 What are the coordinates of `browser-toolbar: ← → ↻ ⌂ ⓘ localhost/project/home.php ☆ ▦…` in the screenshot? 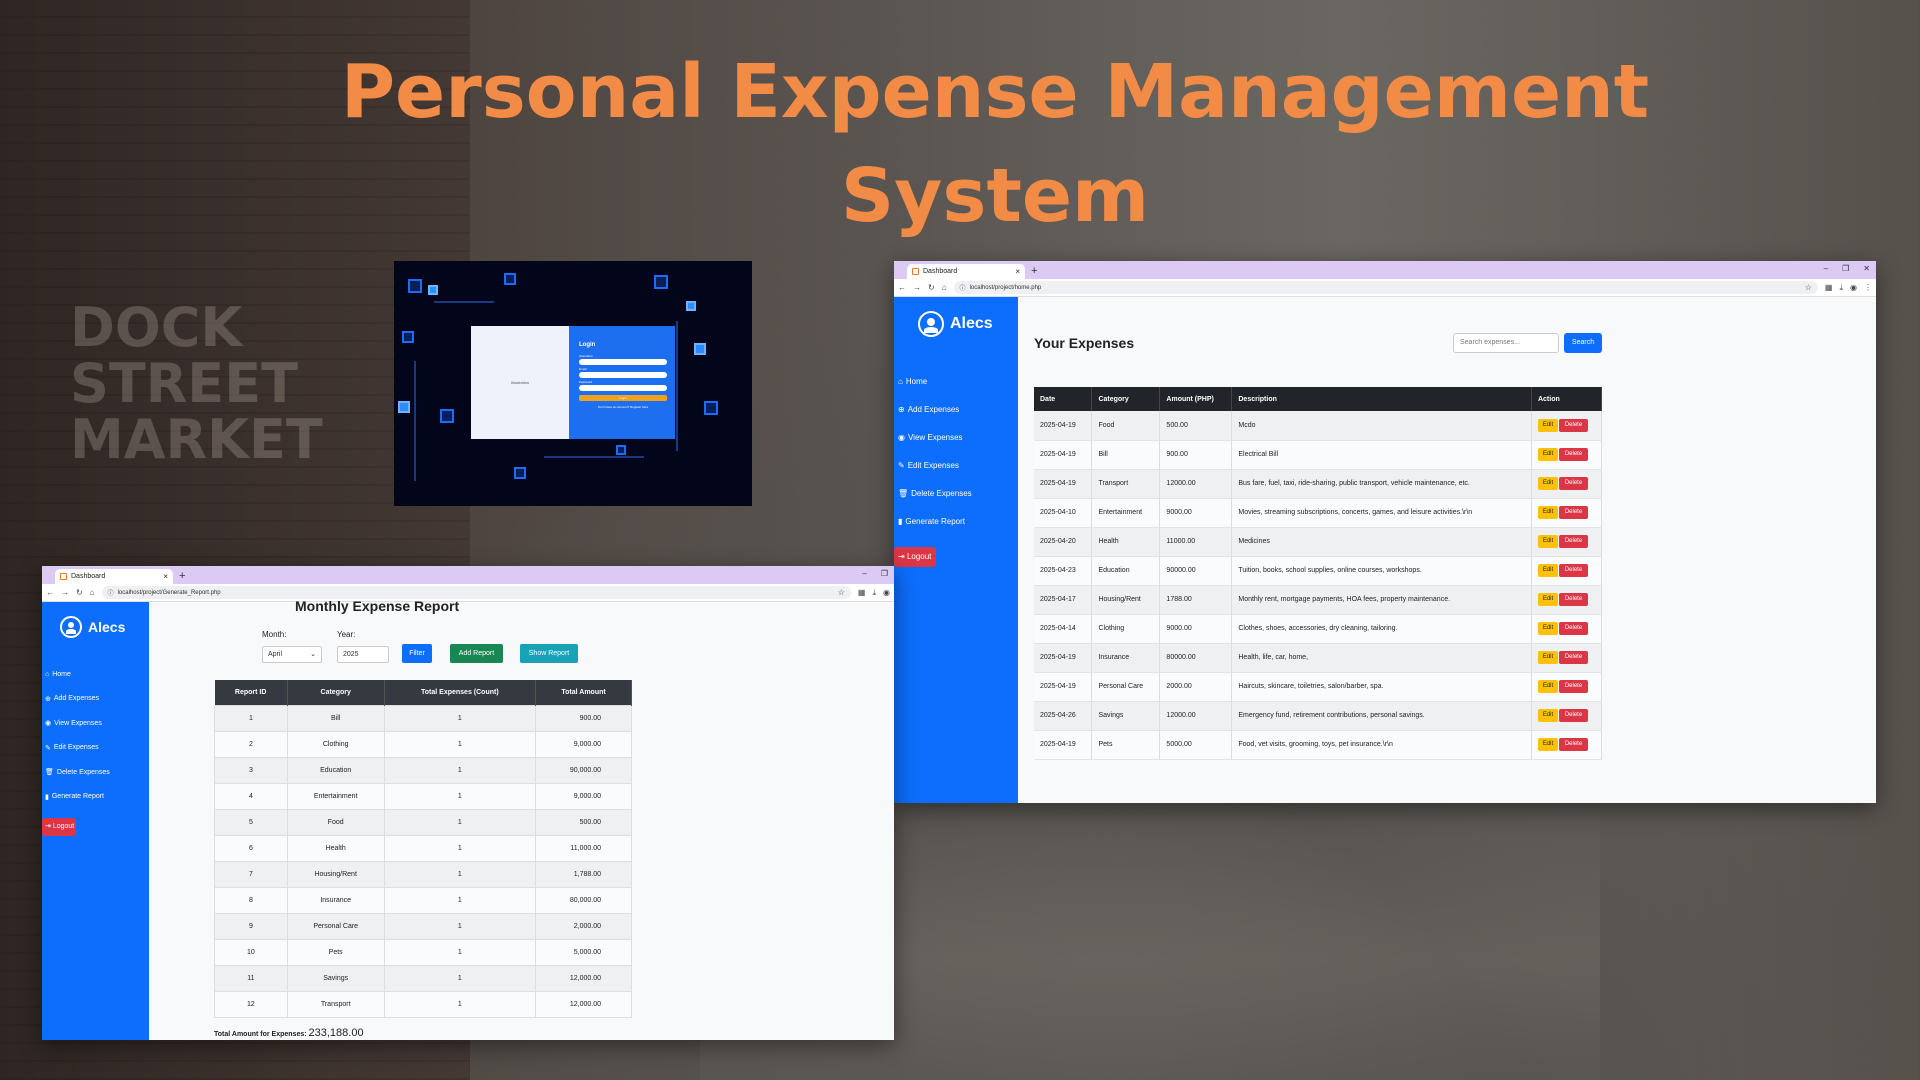 It's located at (1385, 288).